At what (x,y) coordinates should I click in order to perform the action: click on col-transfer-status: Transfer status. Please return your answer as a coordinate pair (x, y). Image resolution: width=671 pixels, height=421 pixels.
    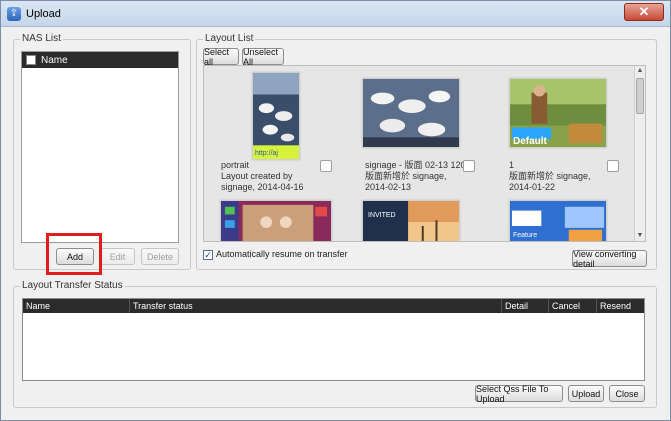
    Looking at the image, I should click on (315, 306).